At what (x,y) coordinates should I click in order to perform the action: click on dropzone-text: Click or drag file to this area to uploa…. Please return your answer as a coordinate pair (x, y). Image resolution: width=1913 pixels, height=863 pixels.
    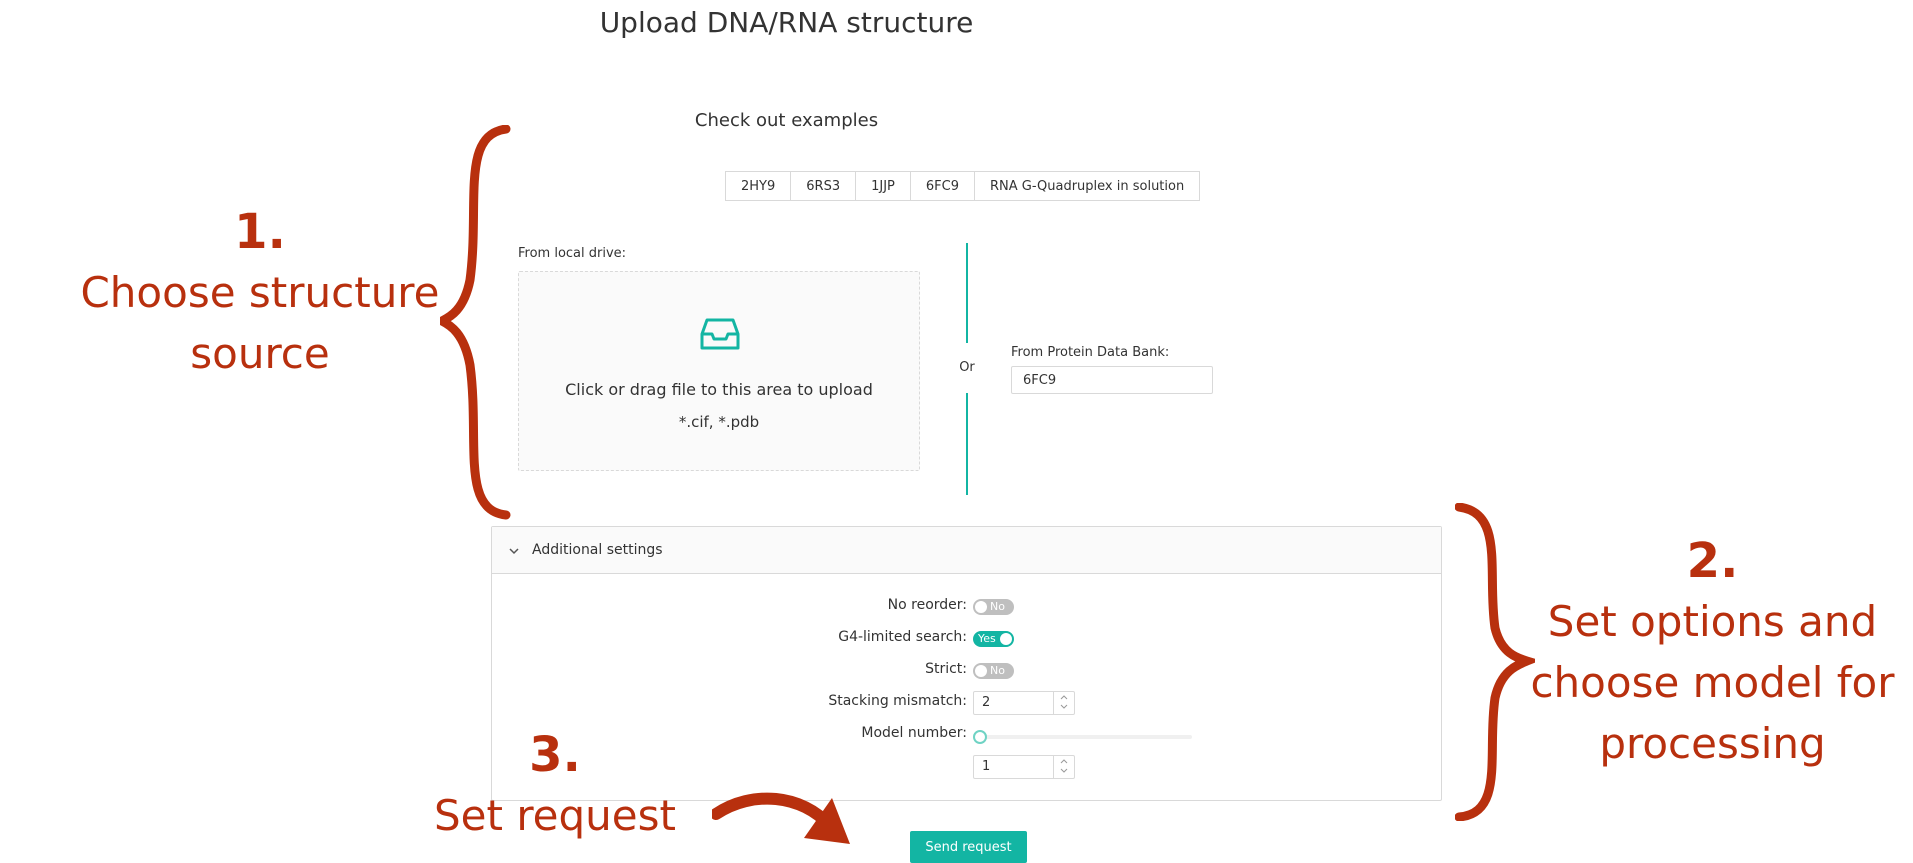
    Looking at the image, I should click on (719, 389).